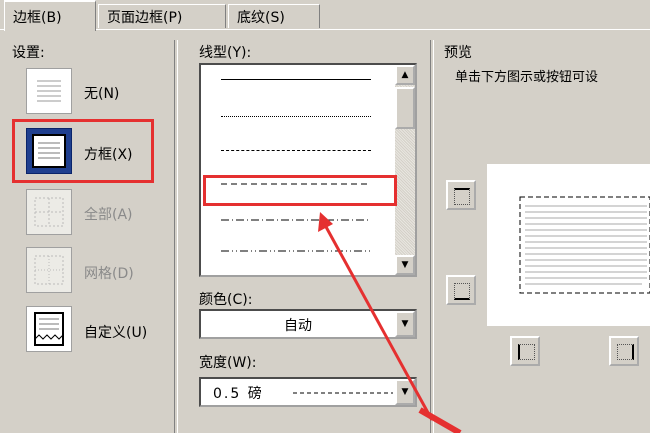  What do you see at coordinates (390, 322) in the screenshot?
I see `annotation-arrow` at bounding box center [390, 322].